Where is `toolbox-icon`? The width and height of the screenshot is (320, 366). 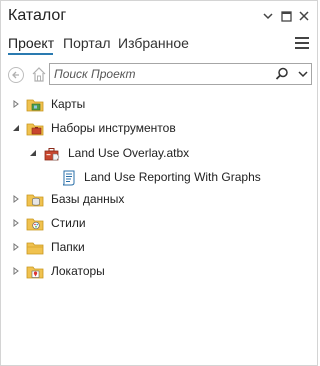
toolbox-icon is located at coordinates (52, 154).